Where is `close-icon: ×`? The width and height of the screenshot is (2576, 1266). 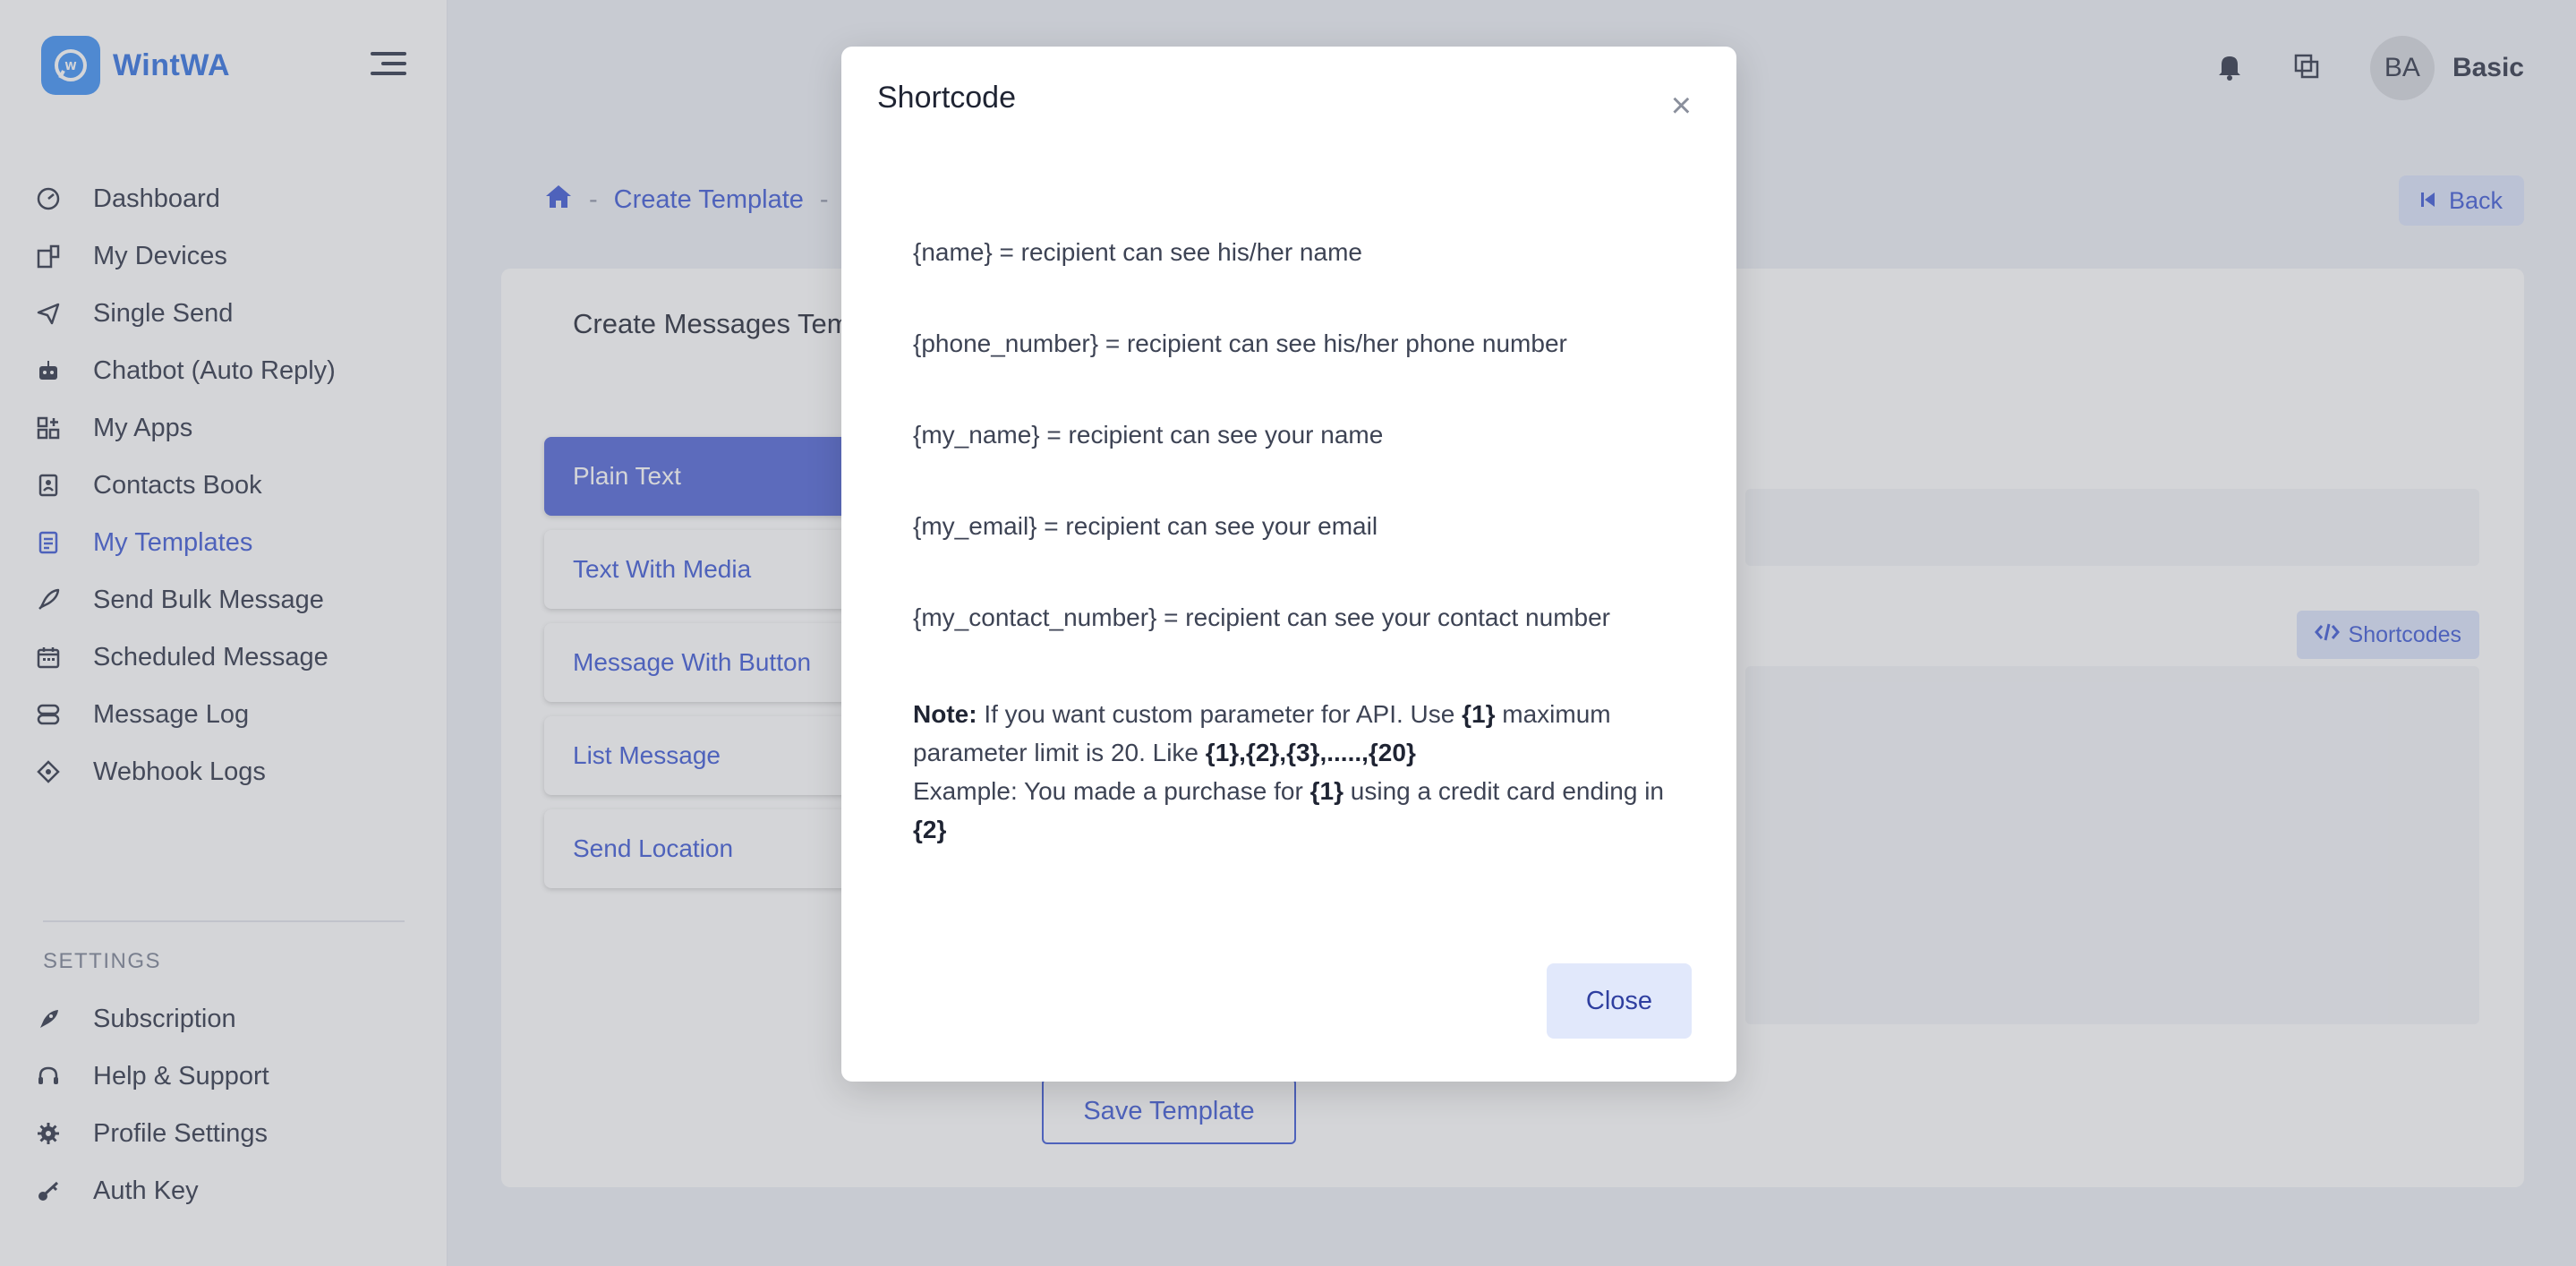 close-icon: × is located at coordinates (1681, 106).